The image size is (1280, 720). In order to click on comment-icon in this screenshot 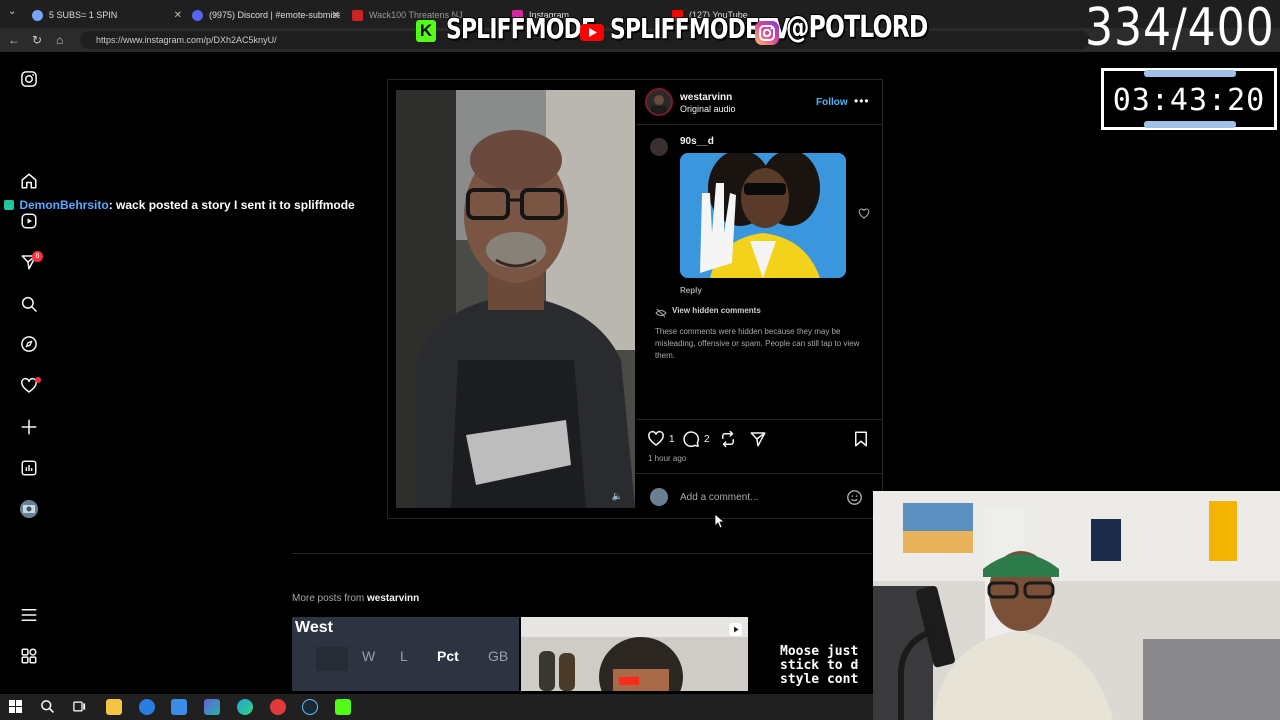, I will do `click(691, 441)`.